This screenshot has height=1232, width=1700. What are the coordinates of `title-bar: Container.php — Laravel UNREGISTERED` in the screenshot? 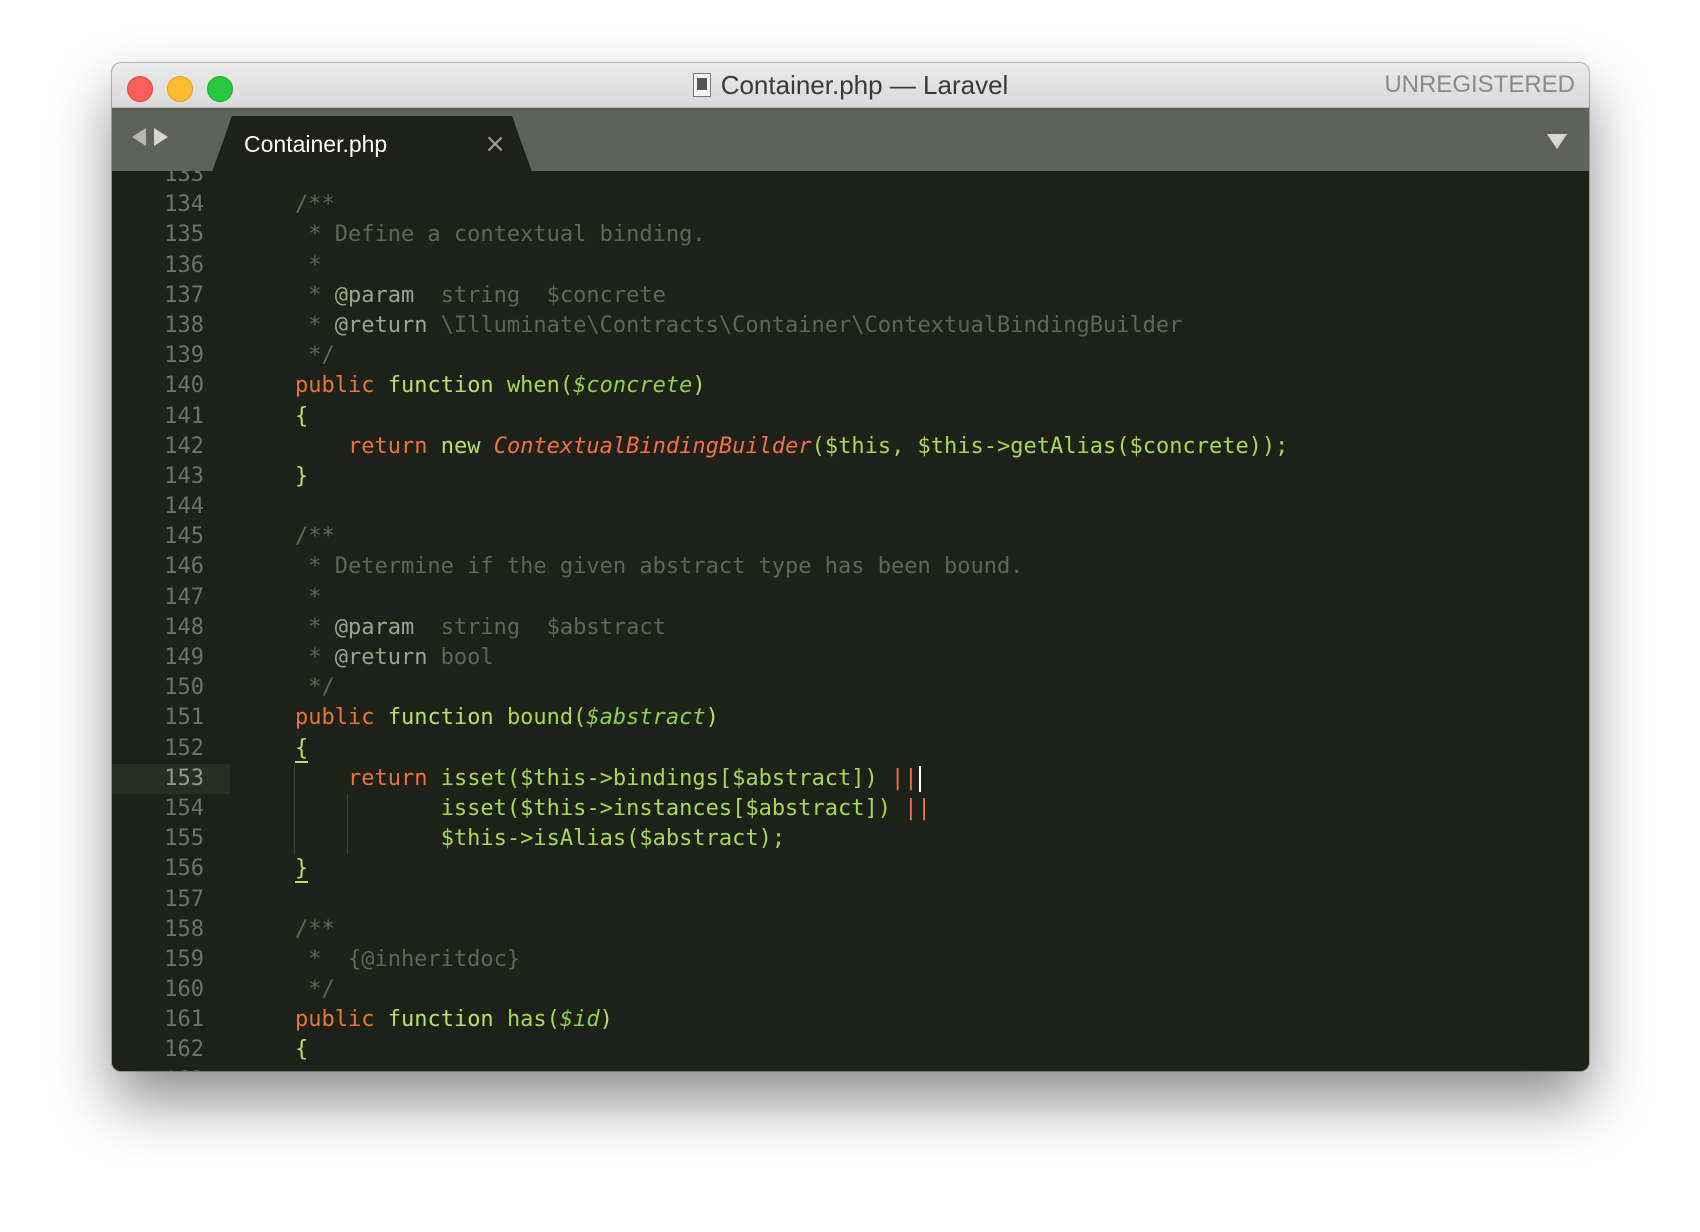 It's located at (850, 85).